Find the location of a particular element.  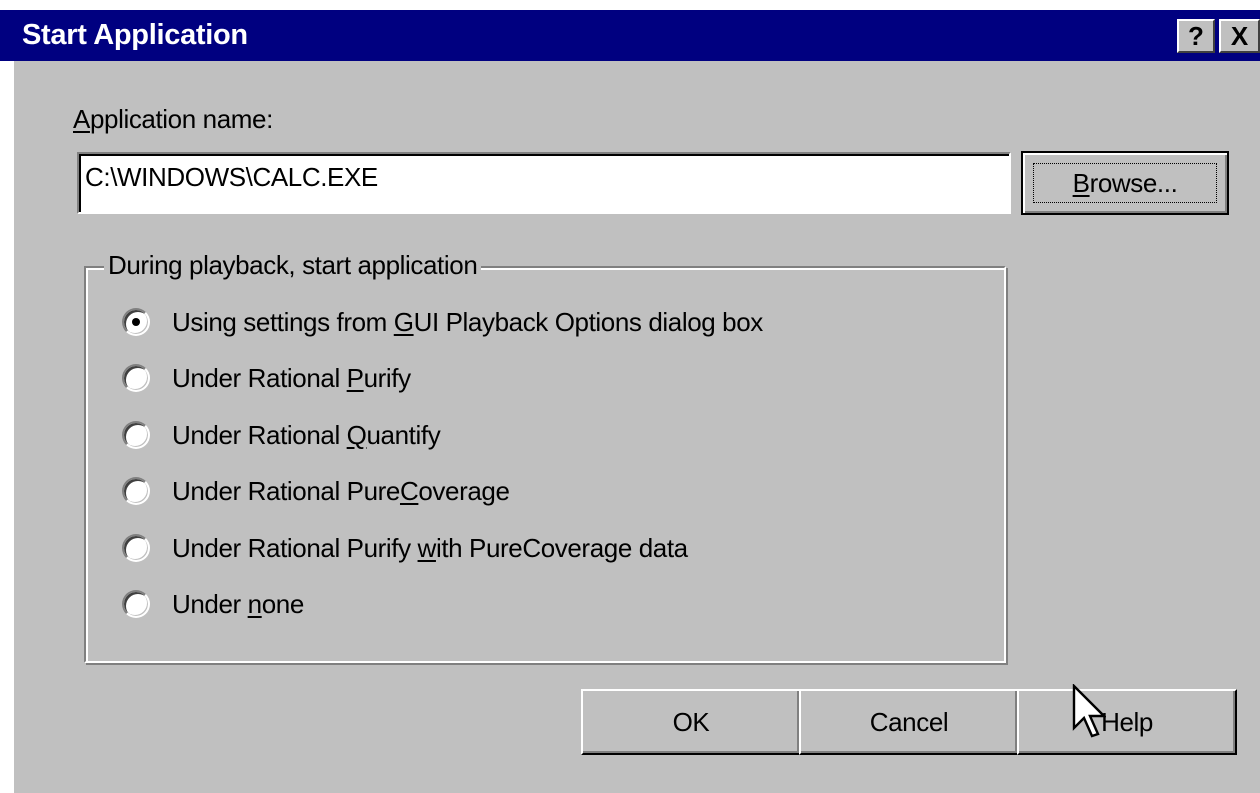

title-bar: Start Application ? X is located at coordinates (630, 35).